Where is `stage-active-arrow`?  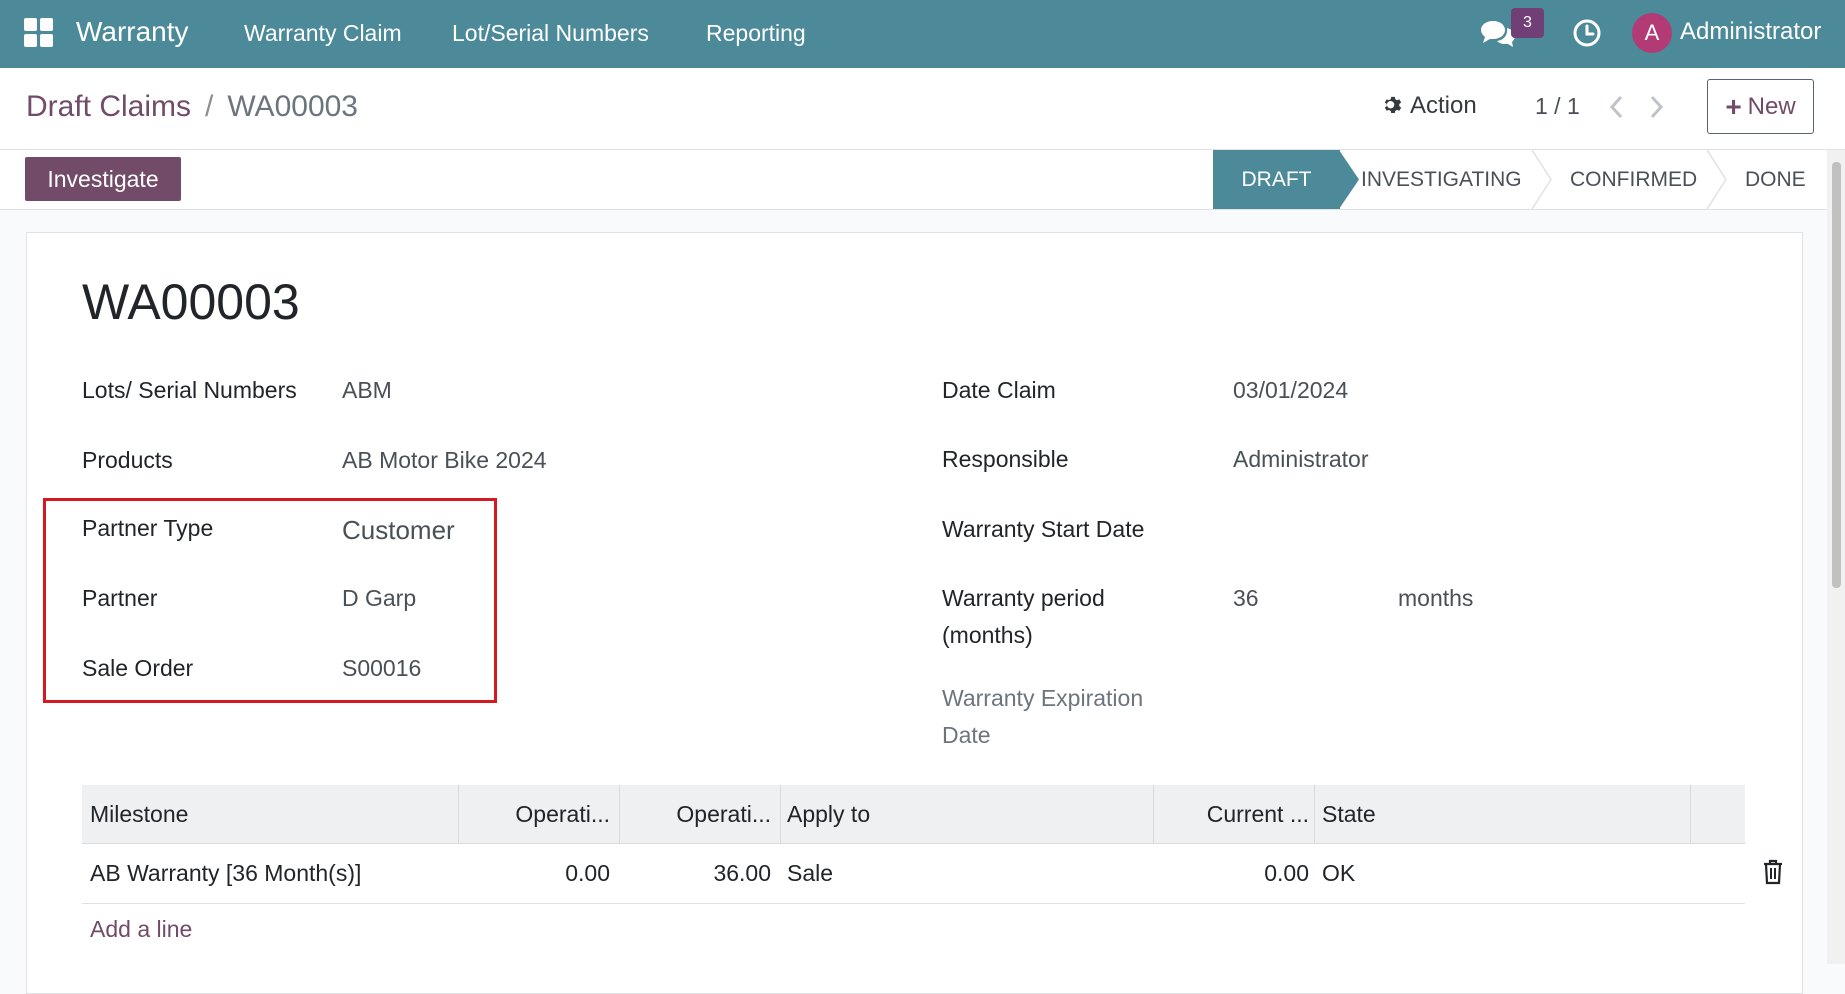
stage-active-arrow is located at coordinates (1349, 179).